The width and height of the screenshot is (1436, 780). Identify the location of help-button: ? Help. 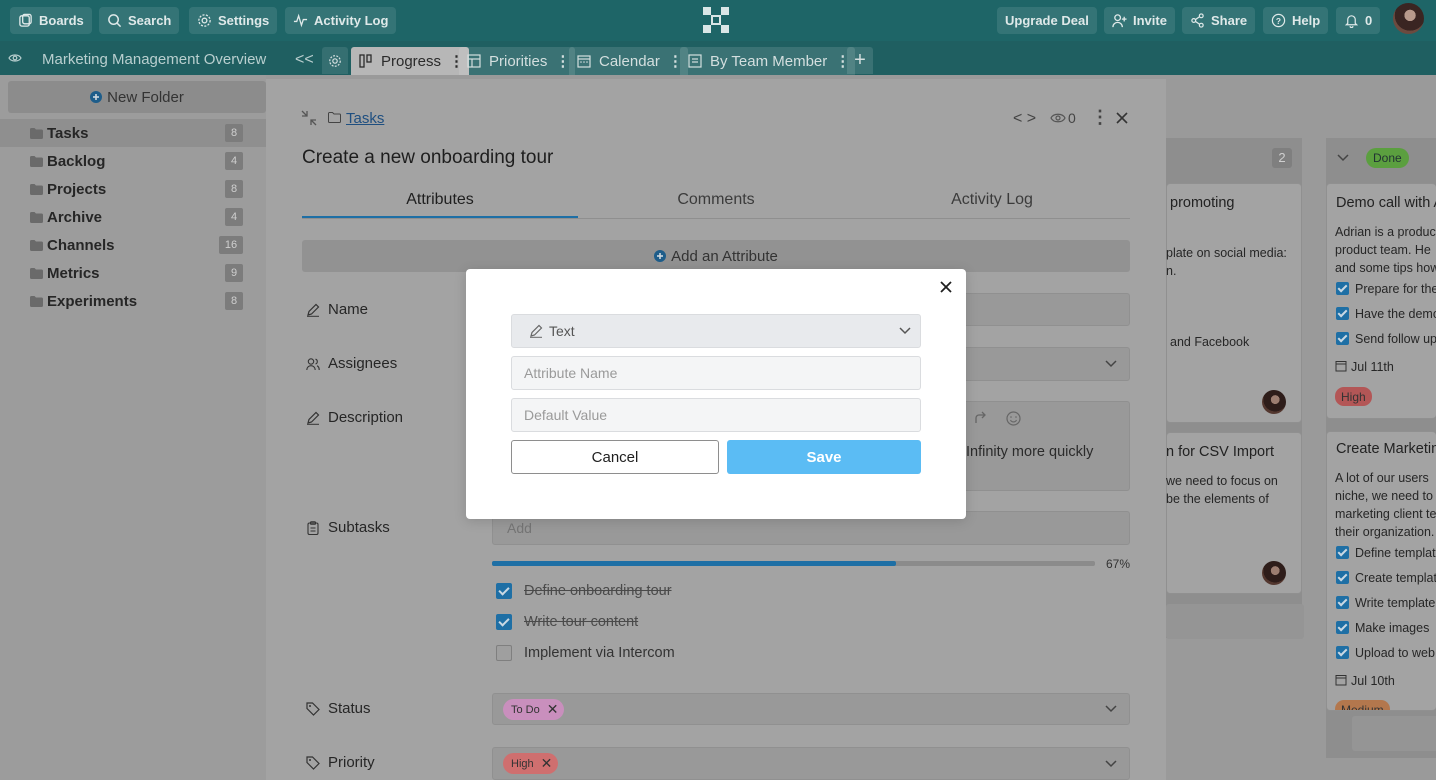
(1296, 20).